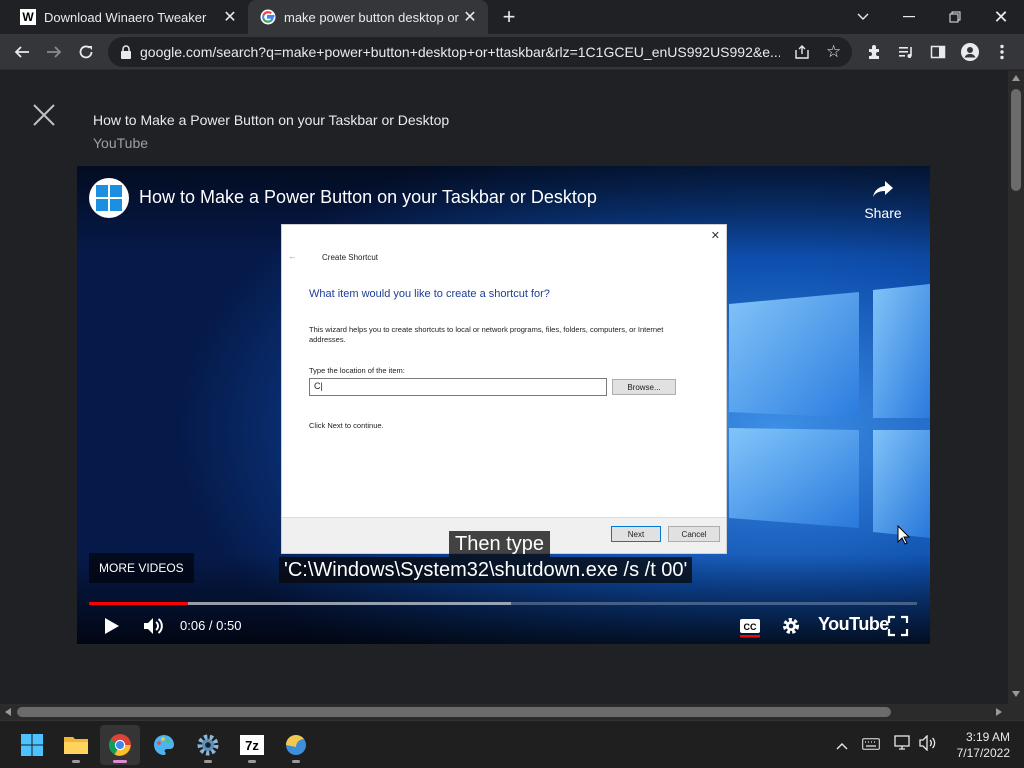 The height and width of the screenshot is (768, 1024). I want to click on svg-text: CC, so click(750, 627).